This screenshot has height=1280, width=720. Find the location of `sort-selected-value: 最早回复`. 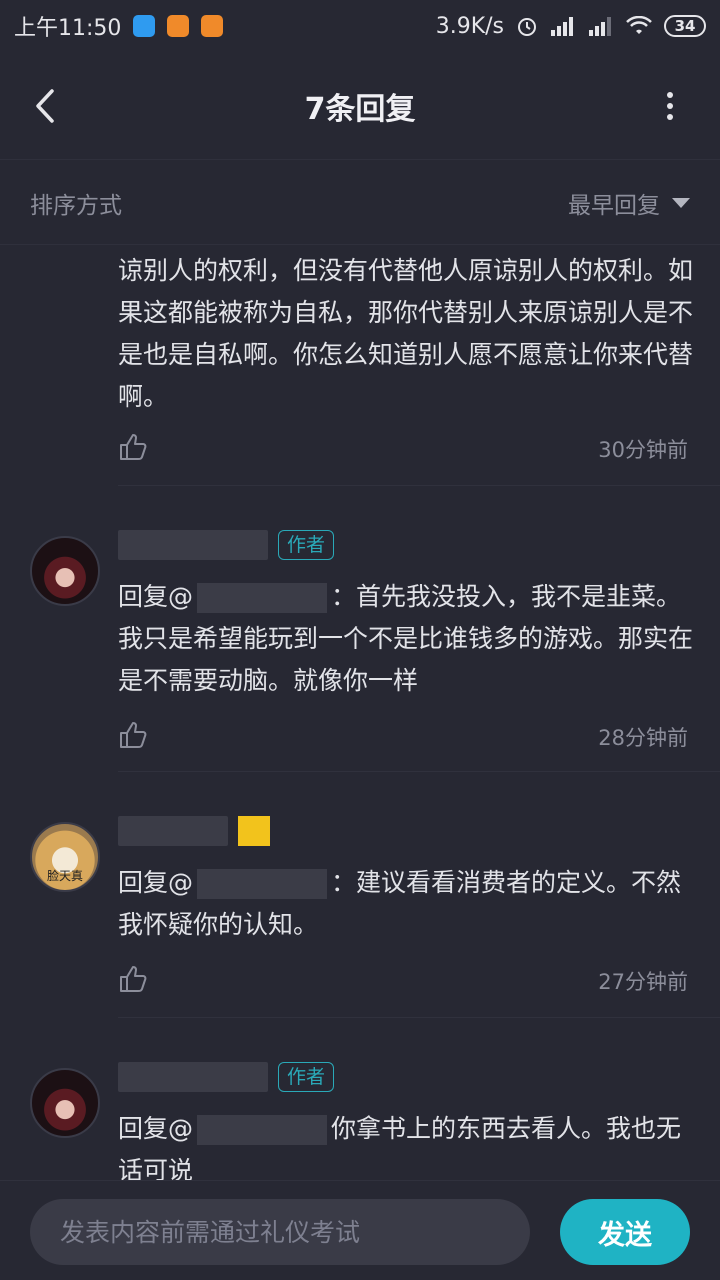

sort-selected-value: 最早回复 is located at coordinates (614, 205).